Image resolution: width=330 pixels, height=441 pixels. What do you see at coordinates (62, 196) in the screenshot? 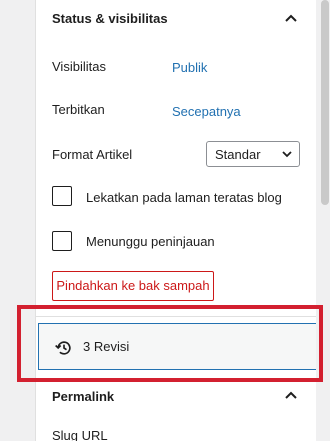
I see `sticky-checkbox` at bounding box center [62, 196].